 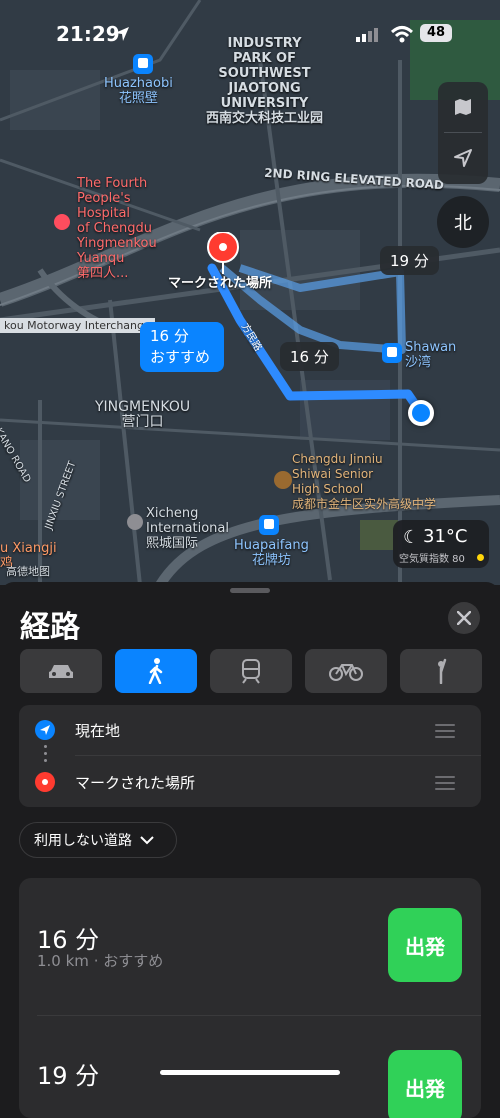 I want to click on train-icon, so click(x=251, y=671).